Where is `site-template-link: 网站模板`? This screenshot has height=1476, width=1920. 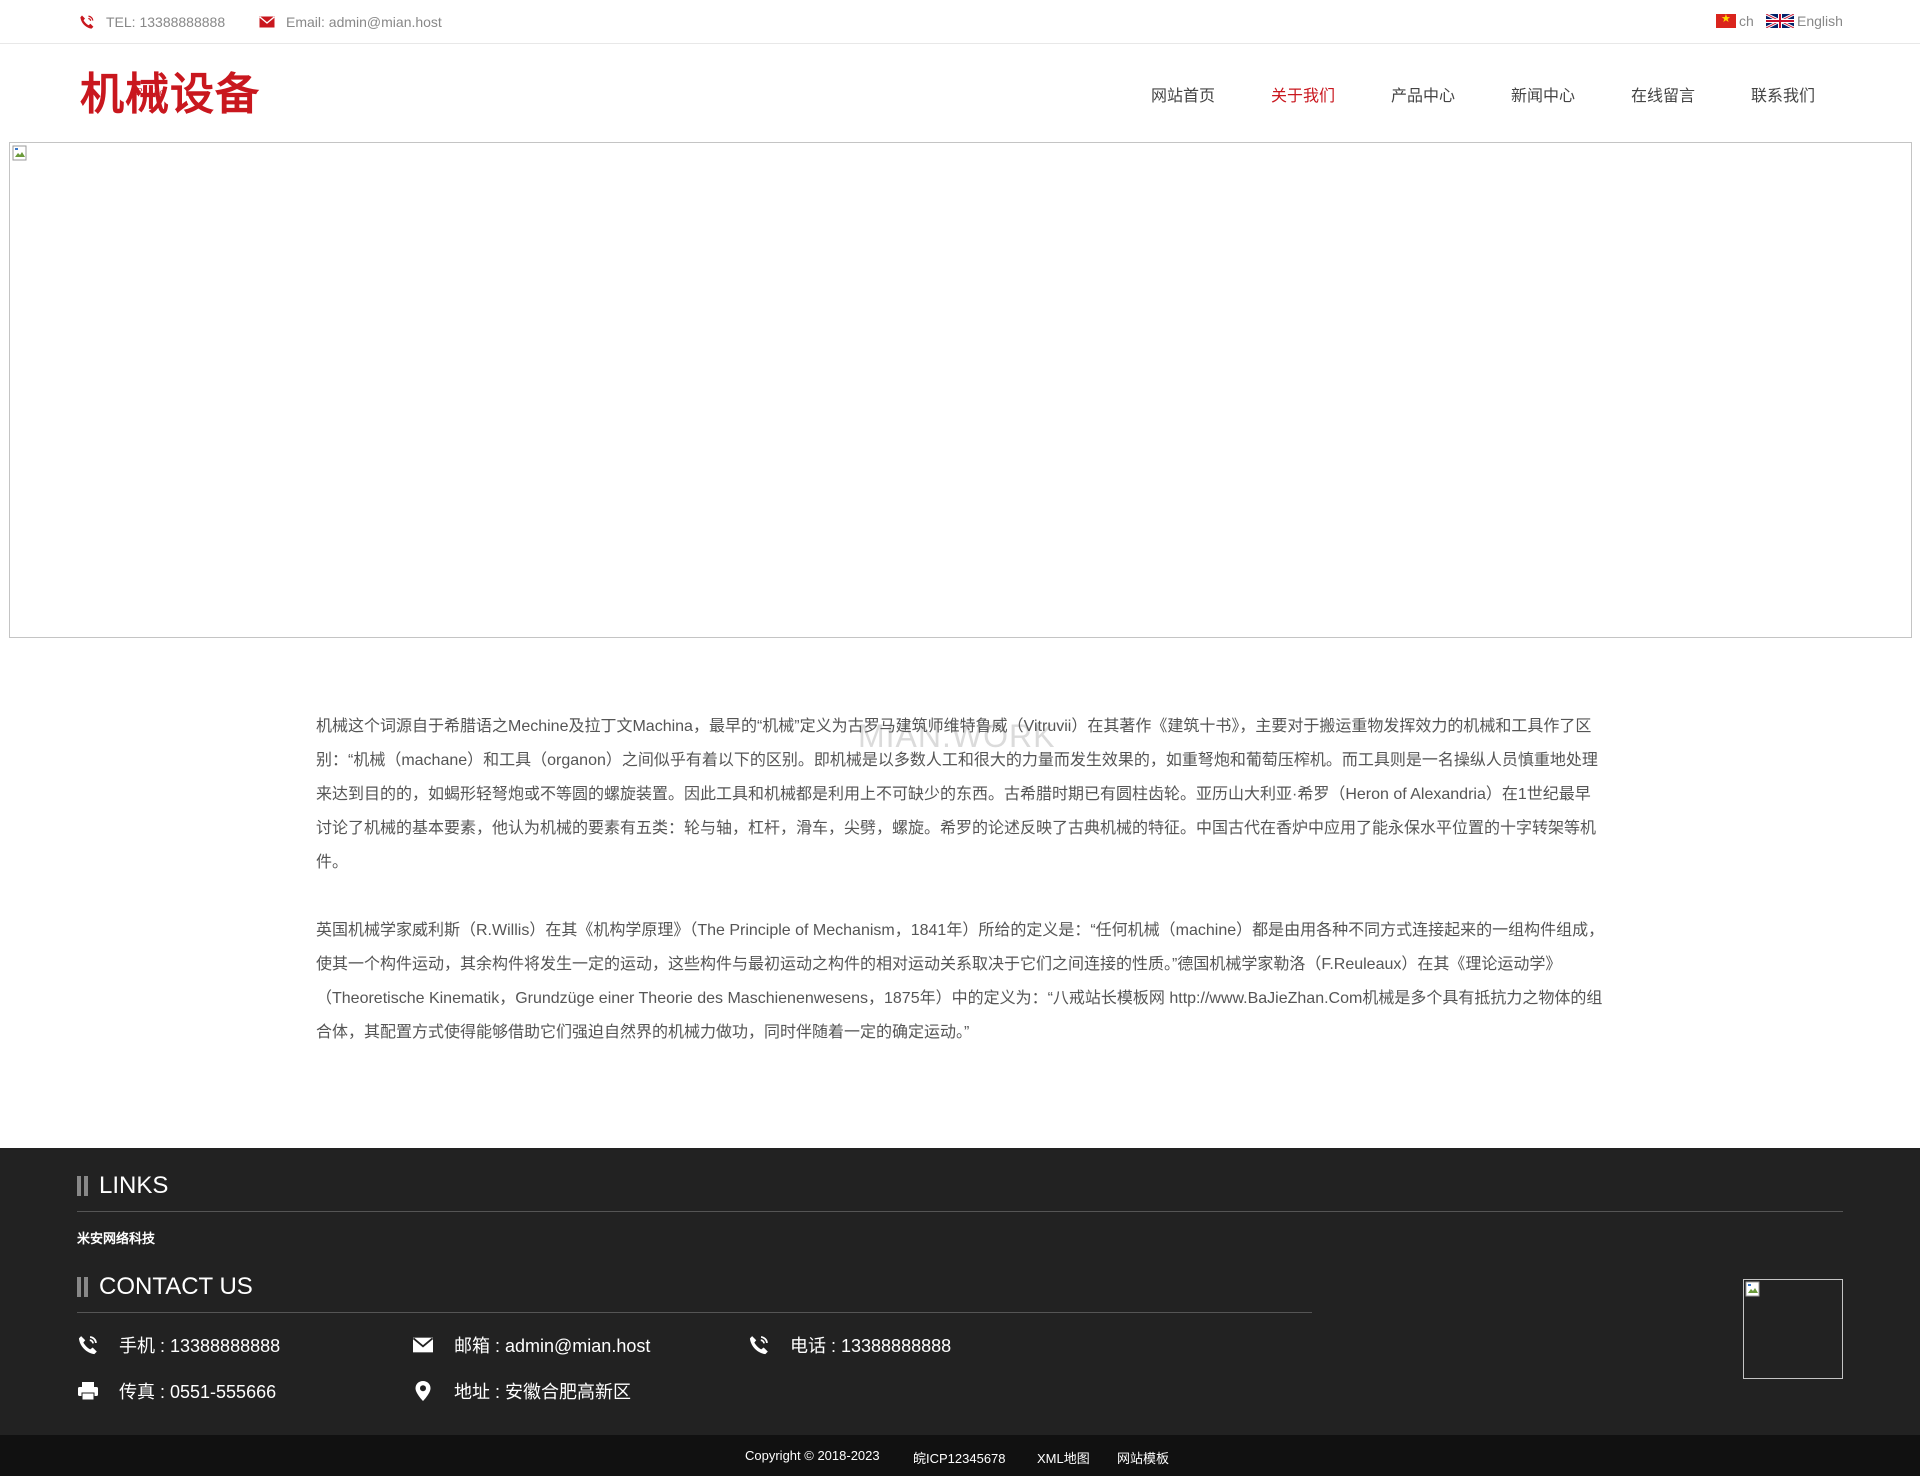 site-template-link: 网站模板 is located at coordinates (1143, 1457).